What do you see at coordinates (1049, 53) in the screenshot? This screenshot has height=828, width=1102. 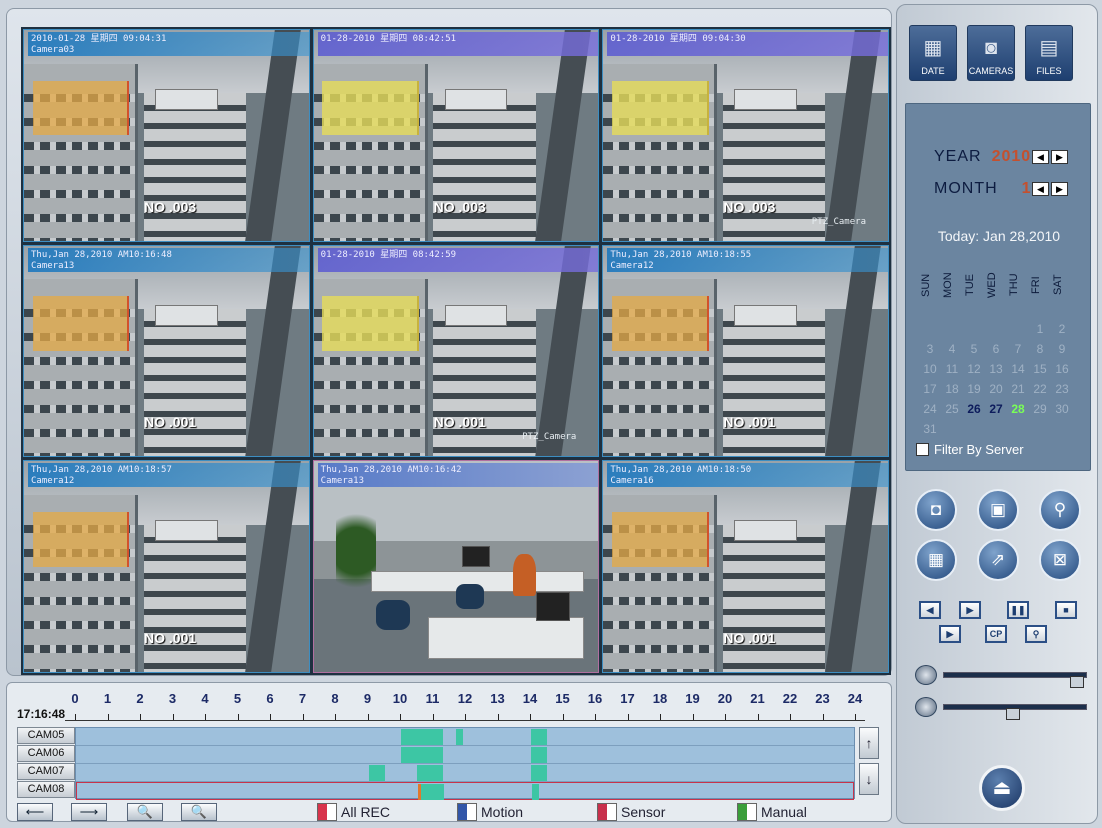 I see `files-button: ▤ FILES` at bounding box center [1049, 53].